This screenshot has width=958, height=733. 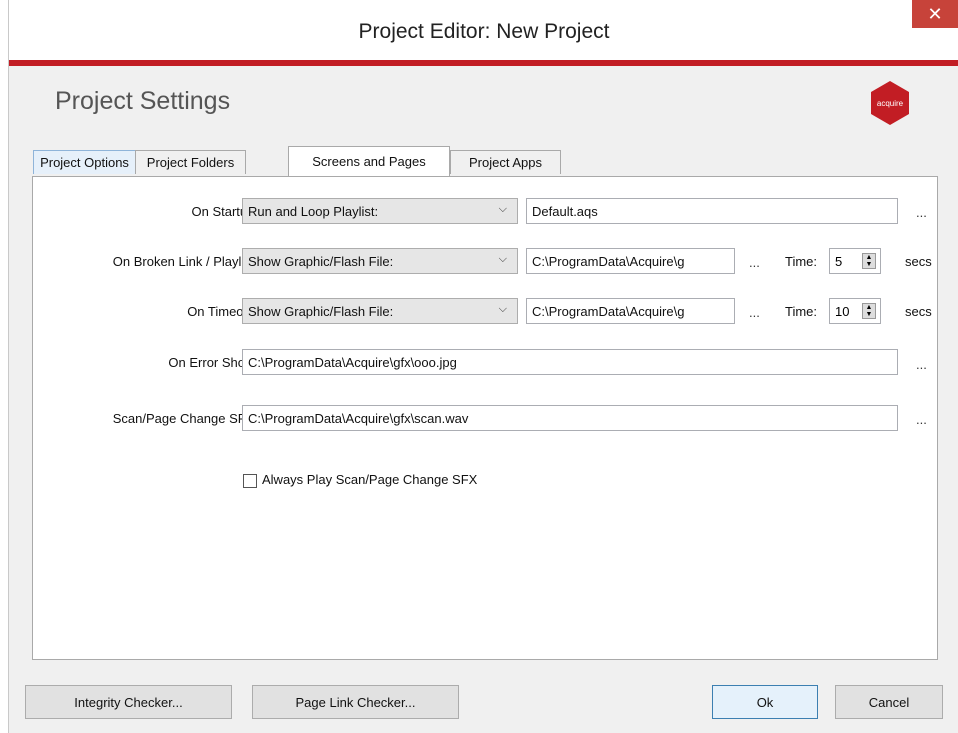 I want to click on scan-sfx-label: Scan/Page Change SFX:, so click(x=185, y=418).